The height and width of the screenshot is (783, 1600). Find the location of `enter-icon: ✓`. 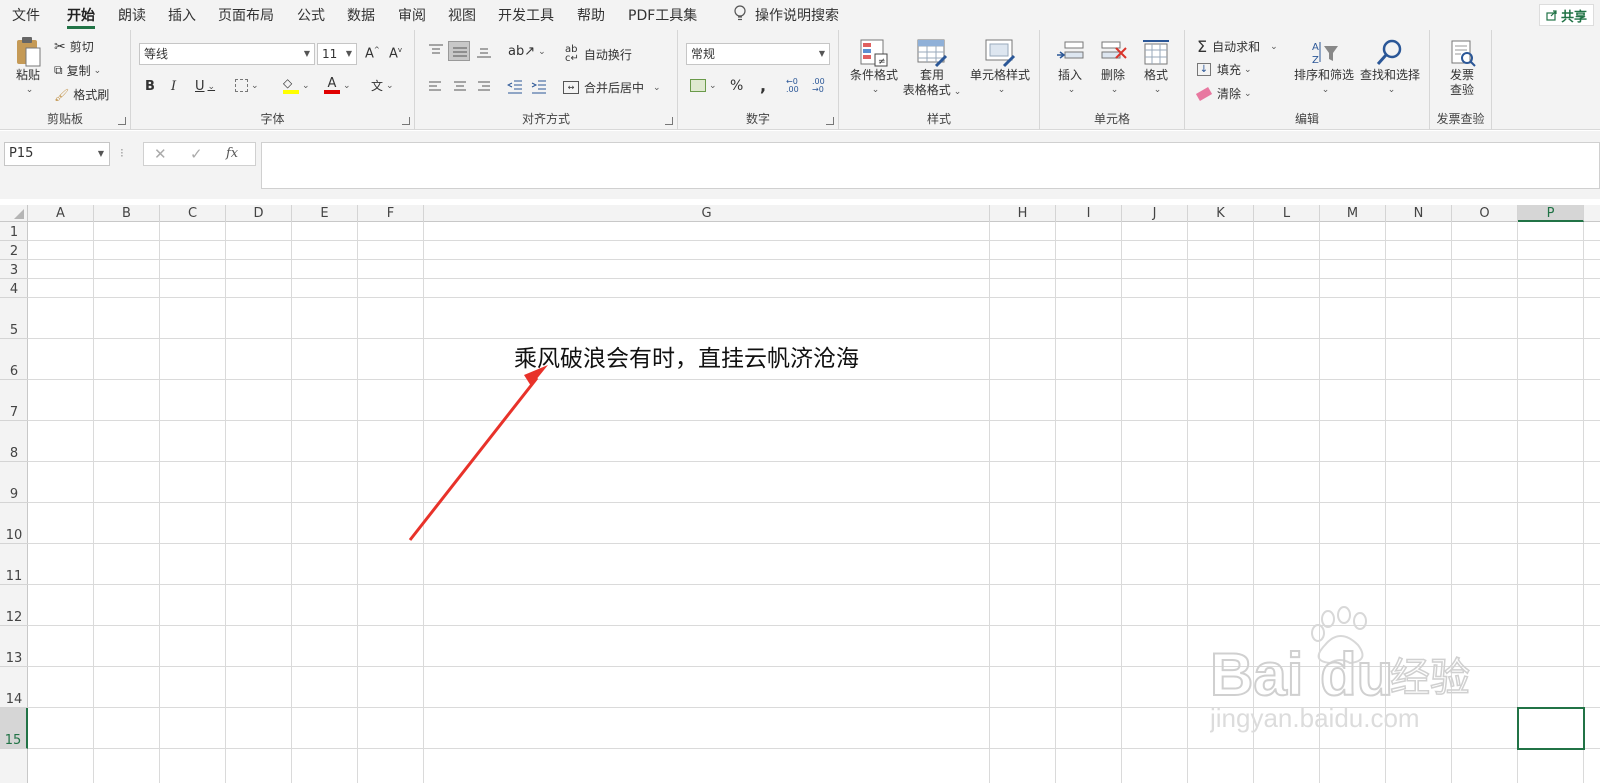

enter-icon: ✓ is located at coordinates (196, 154).